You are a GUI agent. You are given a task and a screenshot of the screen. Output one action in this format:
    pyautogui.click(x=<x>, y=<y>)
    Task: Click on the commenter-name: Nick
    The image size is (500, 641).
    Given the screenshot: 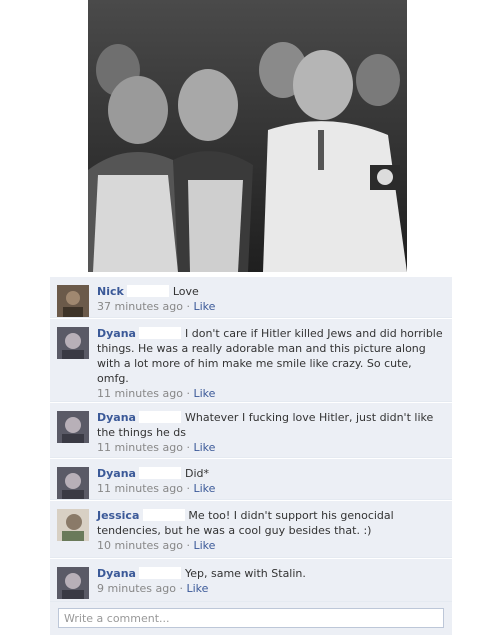 What is the action you would take?
    pyautogui.click(x=110, y=291)
    